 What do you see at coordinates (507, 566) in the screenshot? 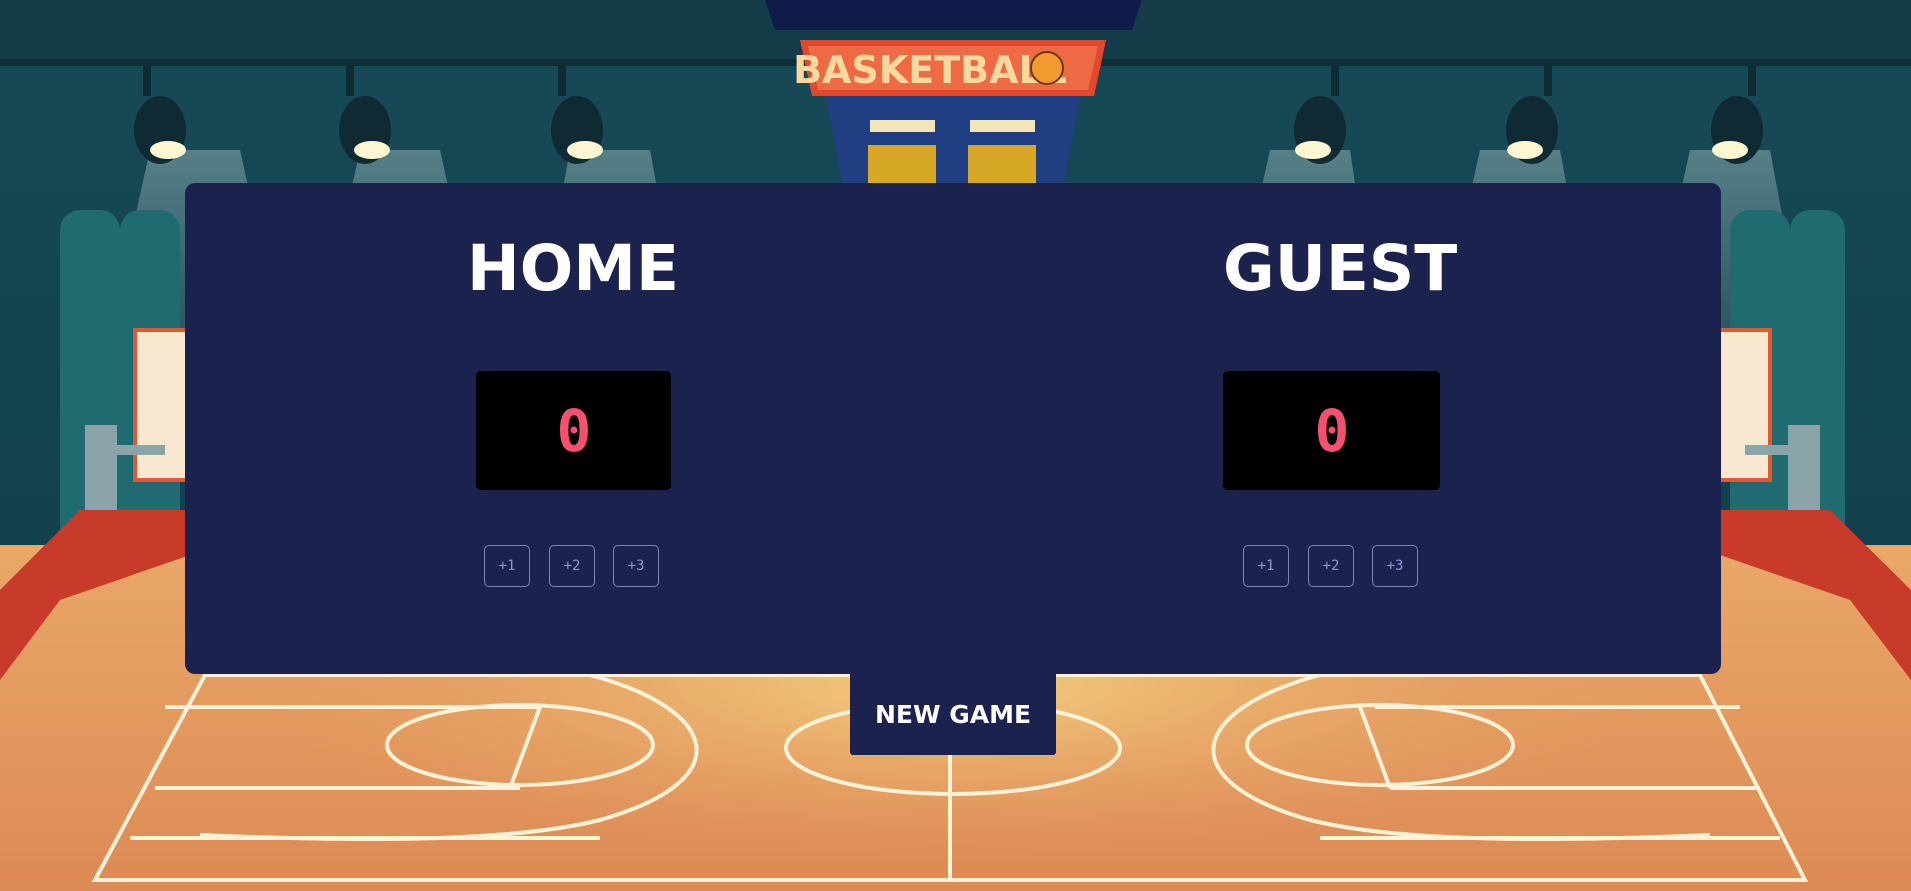
I see `home-add-1-button: +1` at bounding box center [507, 566].